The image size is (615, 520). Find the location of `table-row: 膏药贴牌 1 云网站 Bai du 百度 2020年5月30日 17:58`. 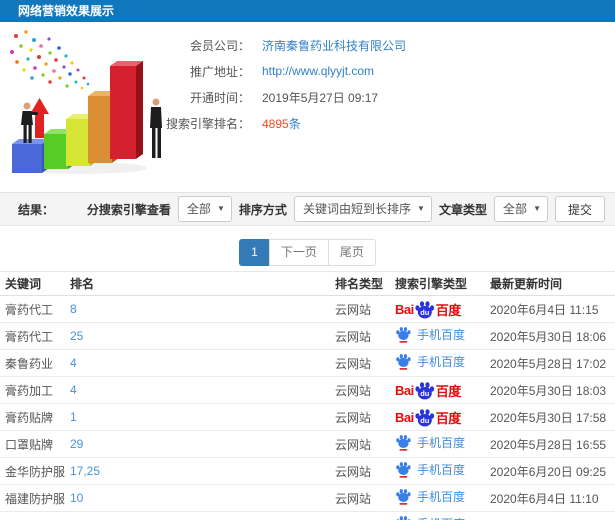

table-row: 膏药贴牌 1 云网站 Bai du 百度 2020年5月30日 17:58 is located at coordinates (307, 417).